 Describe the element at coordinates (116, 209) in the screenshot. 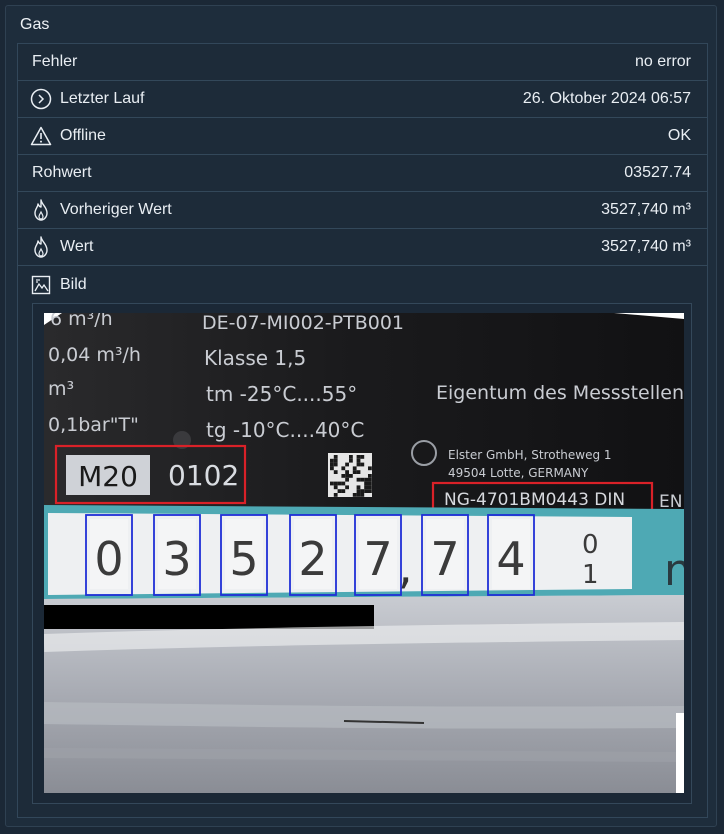

I see `row-label: Vorheriger Wert` at that location.